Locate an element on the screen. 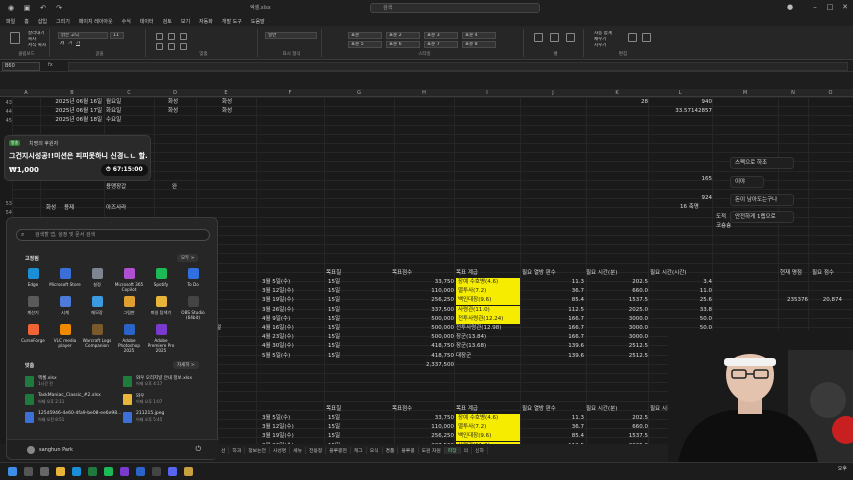  cell-c: 화요일 is located at coordinates (113, 111).